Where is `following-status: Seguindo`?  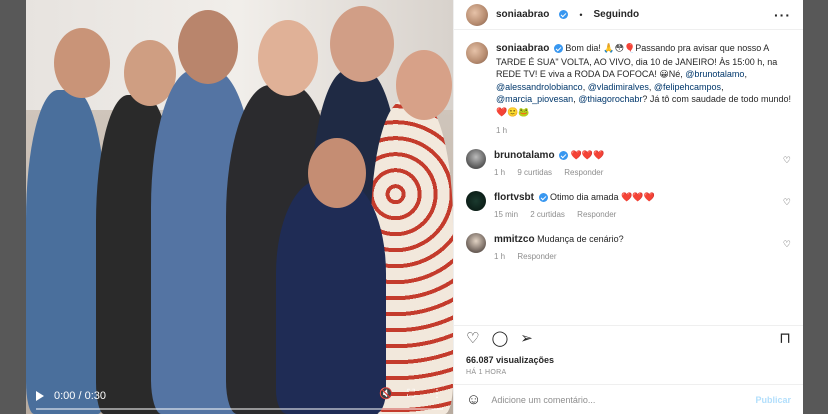 following-status: Seguindo is located at coordinates (617, 14).